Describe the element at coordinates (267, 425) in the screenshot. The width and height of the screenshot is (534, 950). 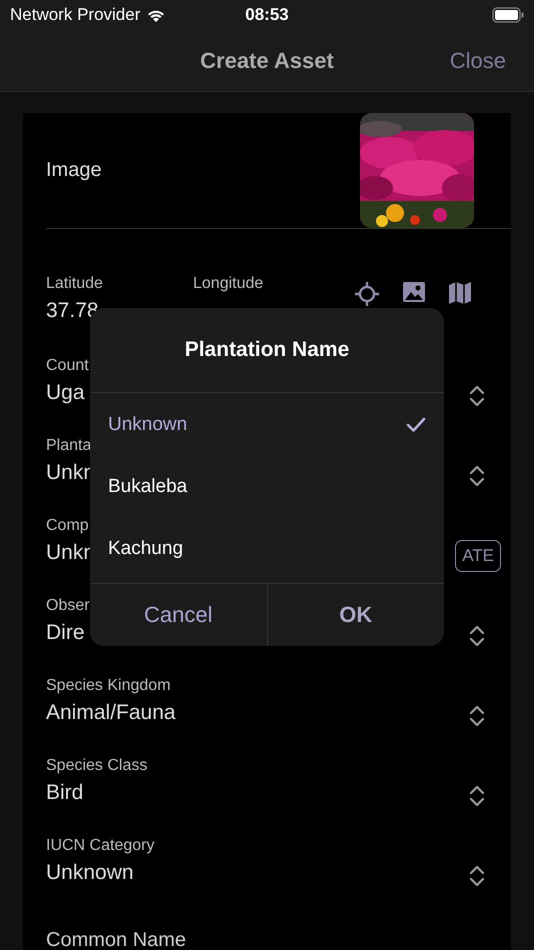
I see `dialog-option: Unknown` at that location.